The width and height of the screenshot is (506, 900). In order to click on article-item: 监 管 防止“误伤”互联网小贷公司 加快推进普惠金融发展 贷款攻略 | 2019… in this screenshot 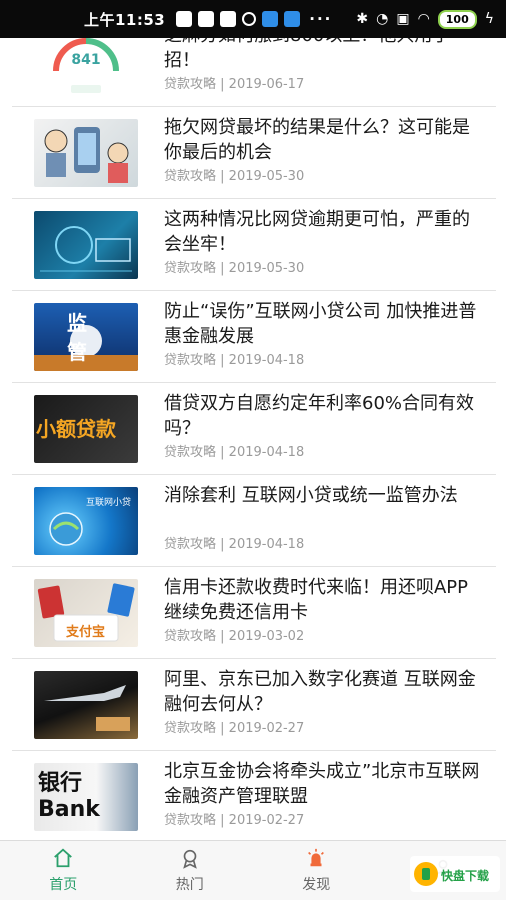, I will do `click(254, 337)`.